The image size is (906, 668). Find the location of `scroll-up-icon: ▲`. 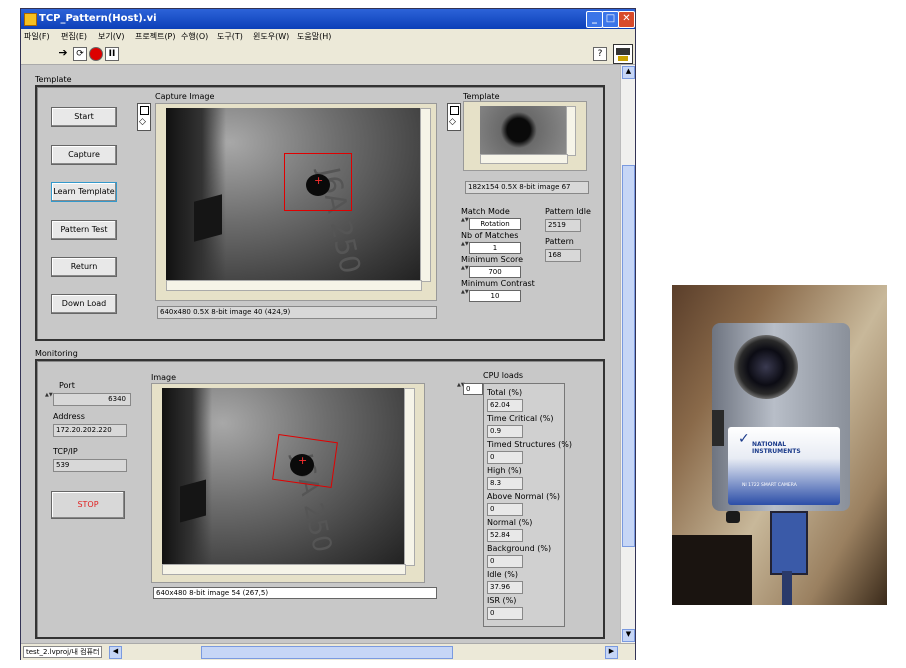

scroll-up-icon: ▲ is located at coordinates (628, 72).